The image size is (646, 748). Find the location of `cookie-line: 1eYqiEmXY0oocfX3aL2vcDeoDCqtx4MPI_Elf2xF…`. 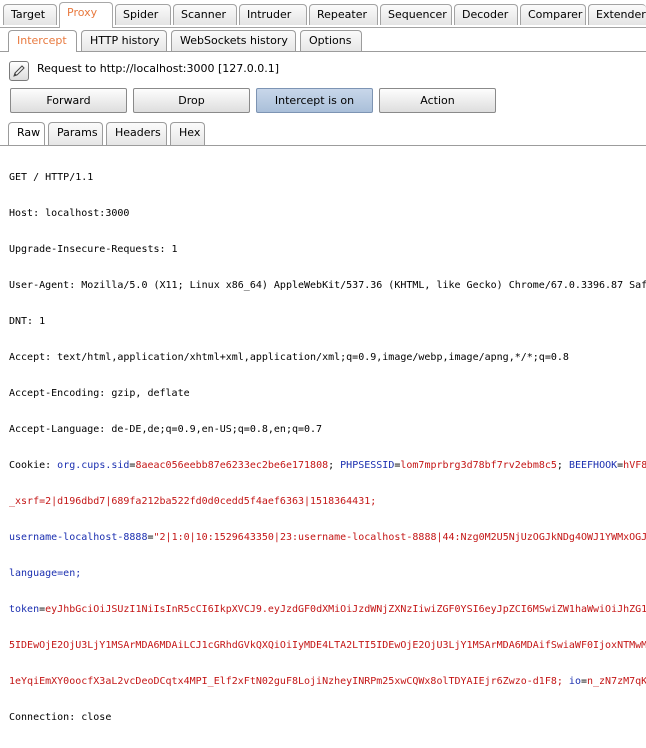

cookie-line: 1eYqiEmXY0oocfX3aL2vcDeoDCqtx4MPI_Elf2xF… is located at coordinates (327, 681).